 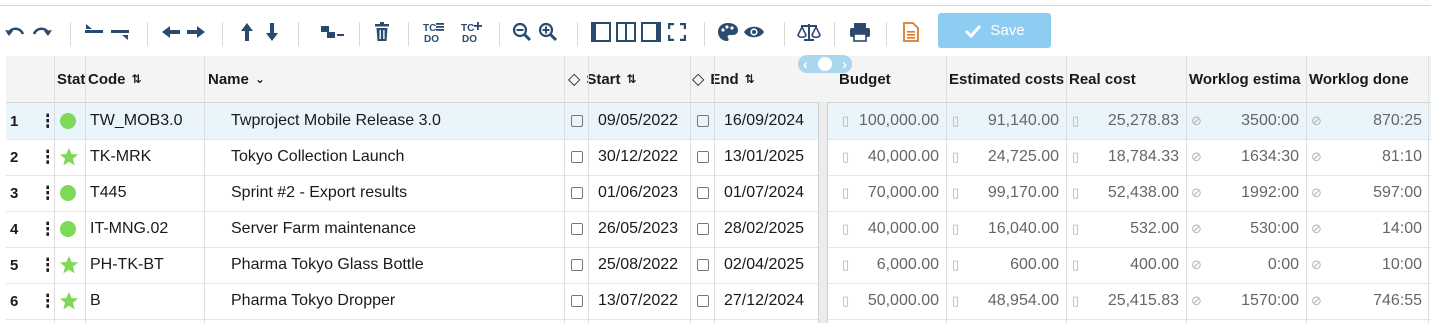 I want to click on redo-icon, so click(x=42, y=32).